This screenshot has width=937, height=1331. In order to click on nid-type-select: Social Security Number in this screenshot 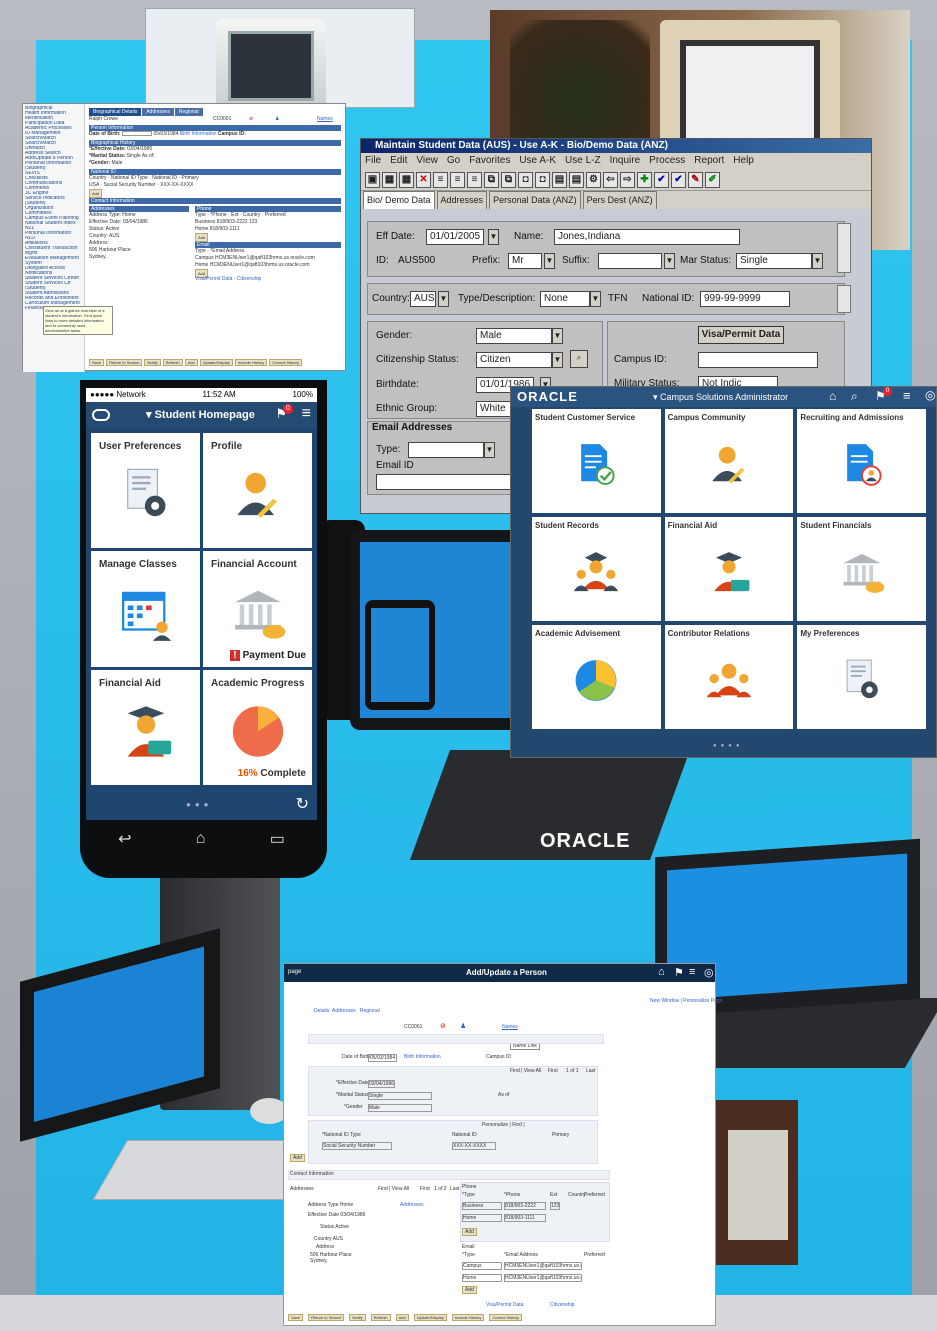, I will do `click(357, 1146)`.